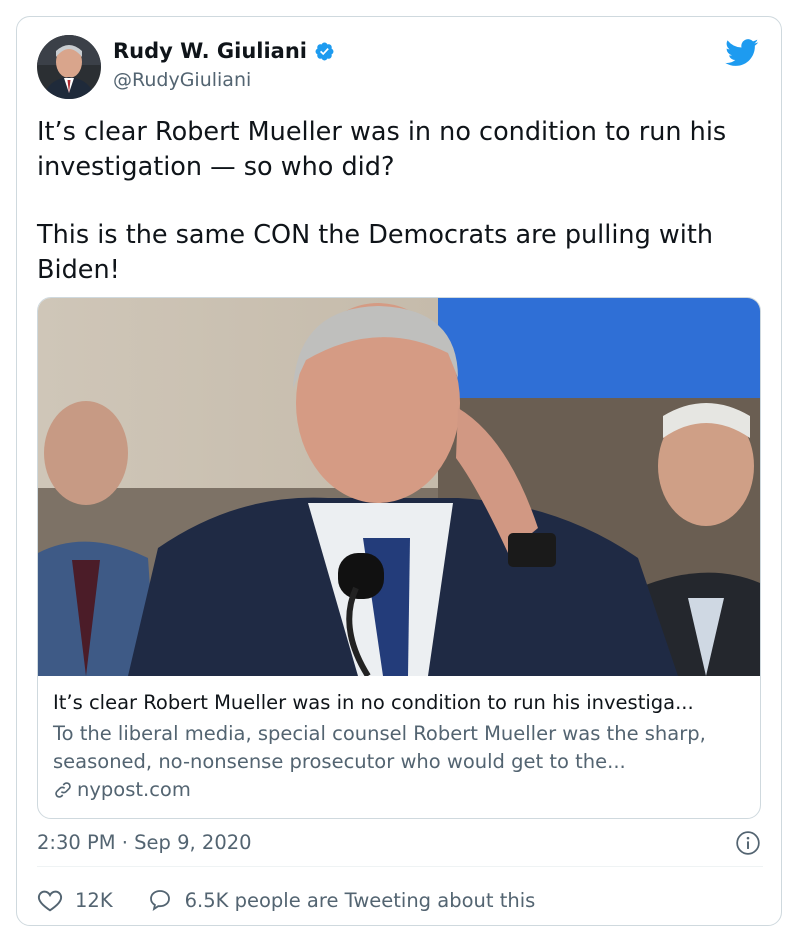  What do you see at coordinates (134, 789) in the screenshot?
I see `link-card-domain: nypost.com` at bounding box center [134, 789].